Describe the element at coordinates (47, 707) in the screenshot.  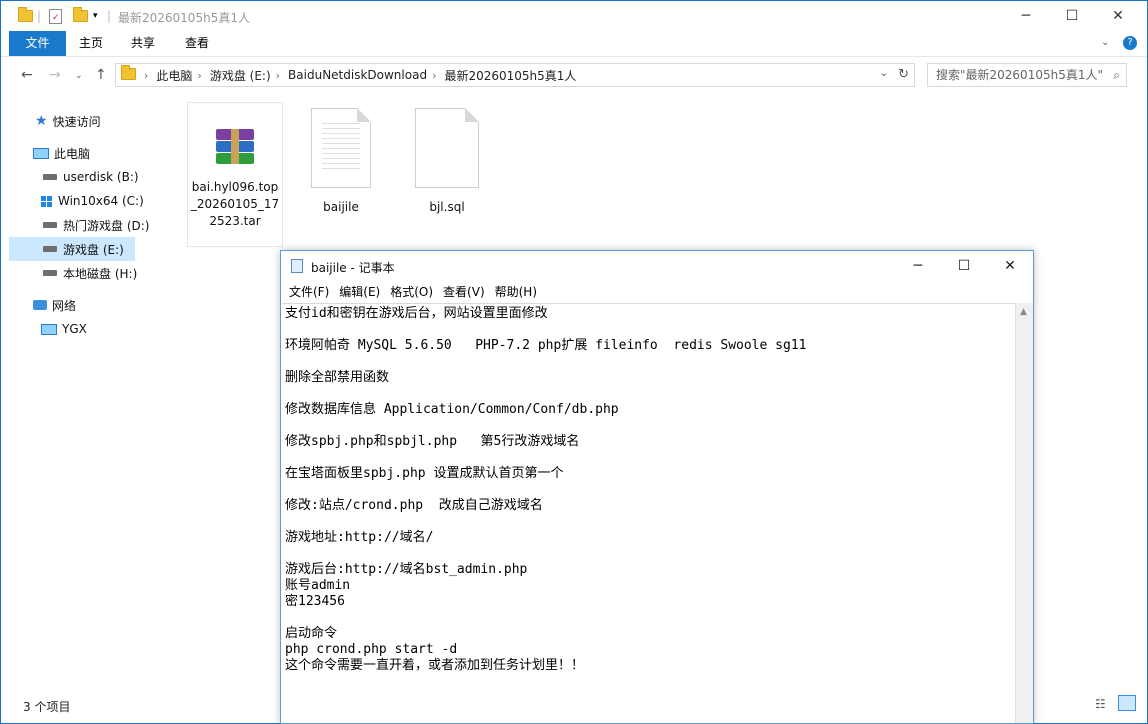
I see `status-item-count: 3 个项目` at that location.